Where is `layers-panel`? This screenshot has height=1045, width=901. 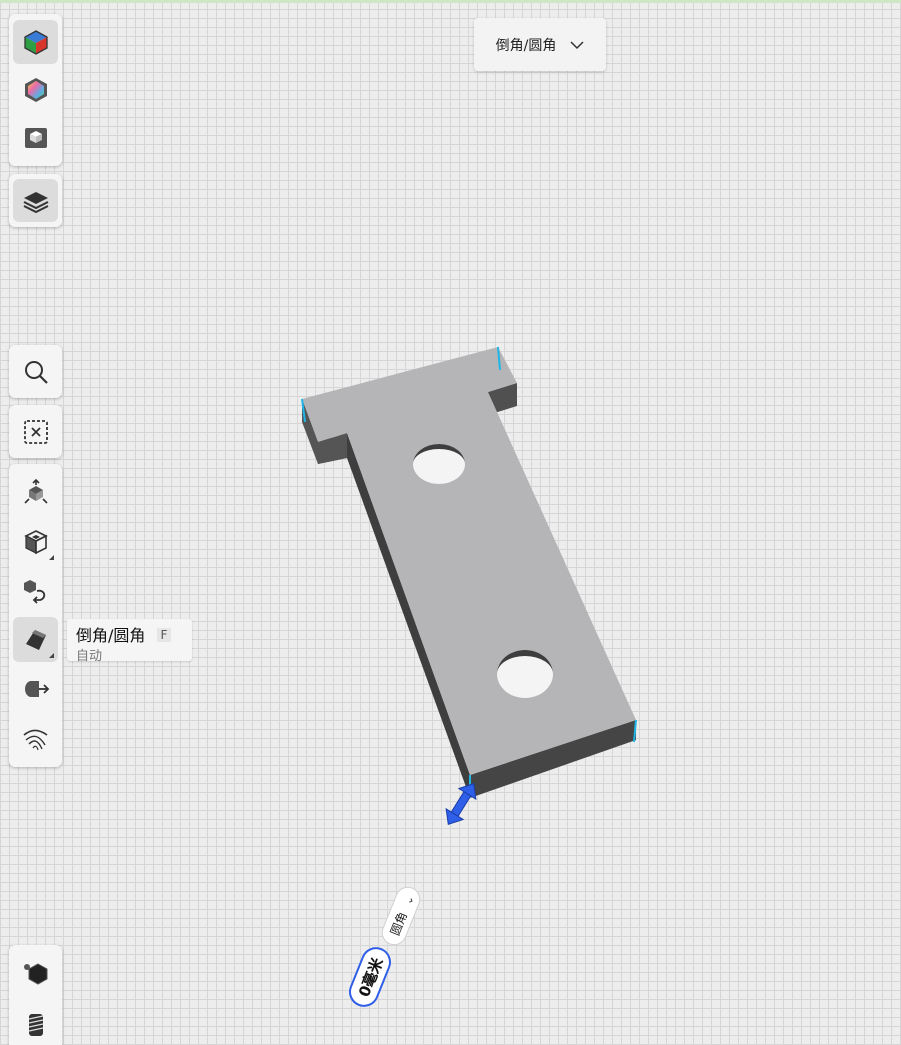 layers-panel is located at coordinates (35, 200).